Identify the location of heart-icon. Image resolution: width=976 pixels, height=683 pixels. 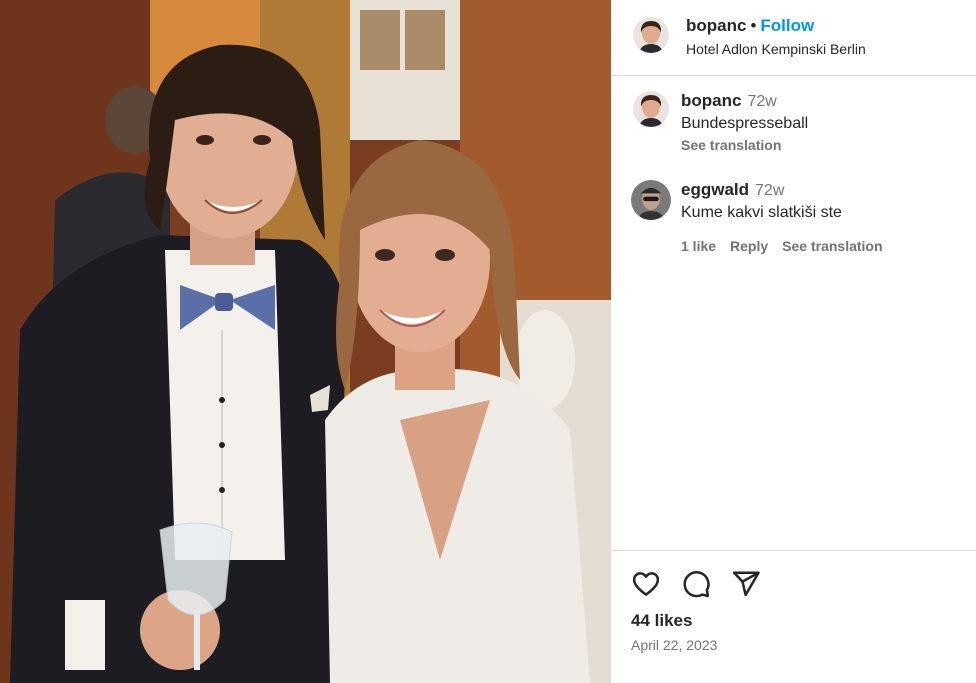
(646, 584).